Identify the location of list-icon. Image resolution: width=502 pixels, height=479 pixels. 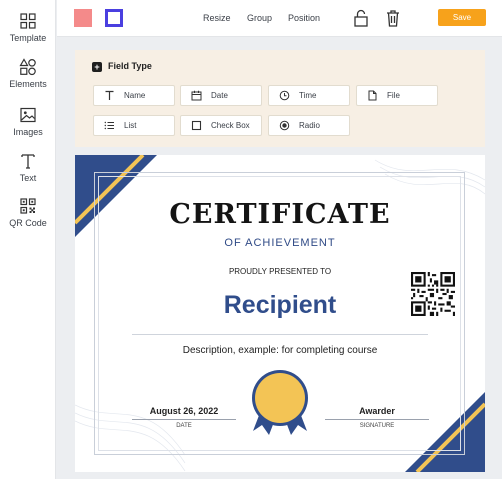
(109, 125).